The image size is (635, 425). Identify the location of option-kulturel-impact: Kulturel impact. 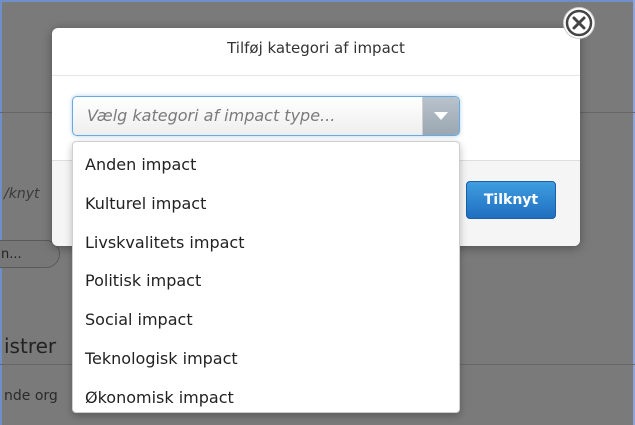
(266, 204).